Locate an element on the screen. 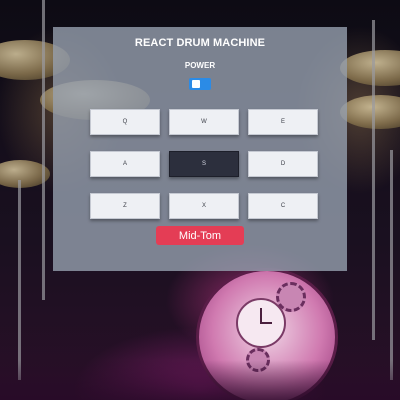 The width and height of the screenshot is (400, 400). drum-pad-x: X is located at coordinates (204, 206).